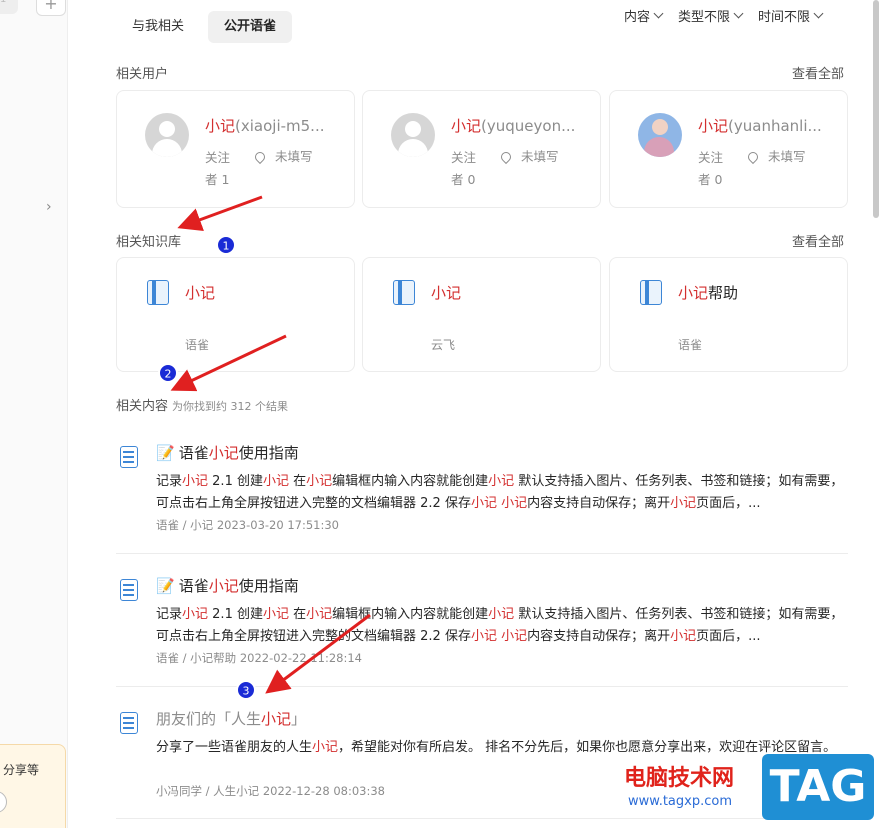 This screenshot has width=880, height=828. Describe the element at coordinates (259, 658) in the screenshot. I see `result-meta: 语雀 / 小记帮助 2022-02-22 11:28:14` at that location.